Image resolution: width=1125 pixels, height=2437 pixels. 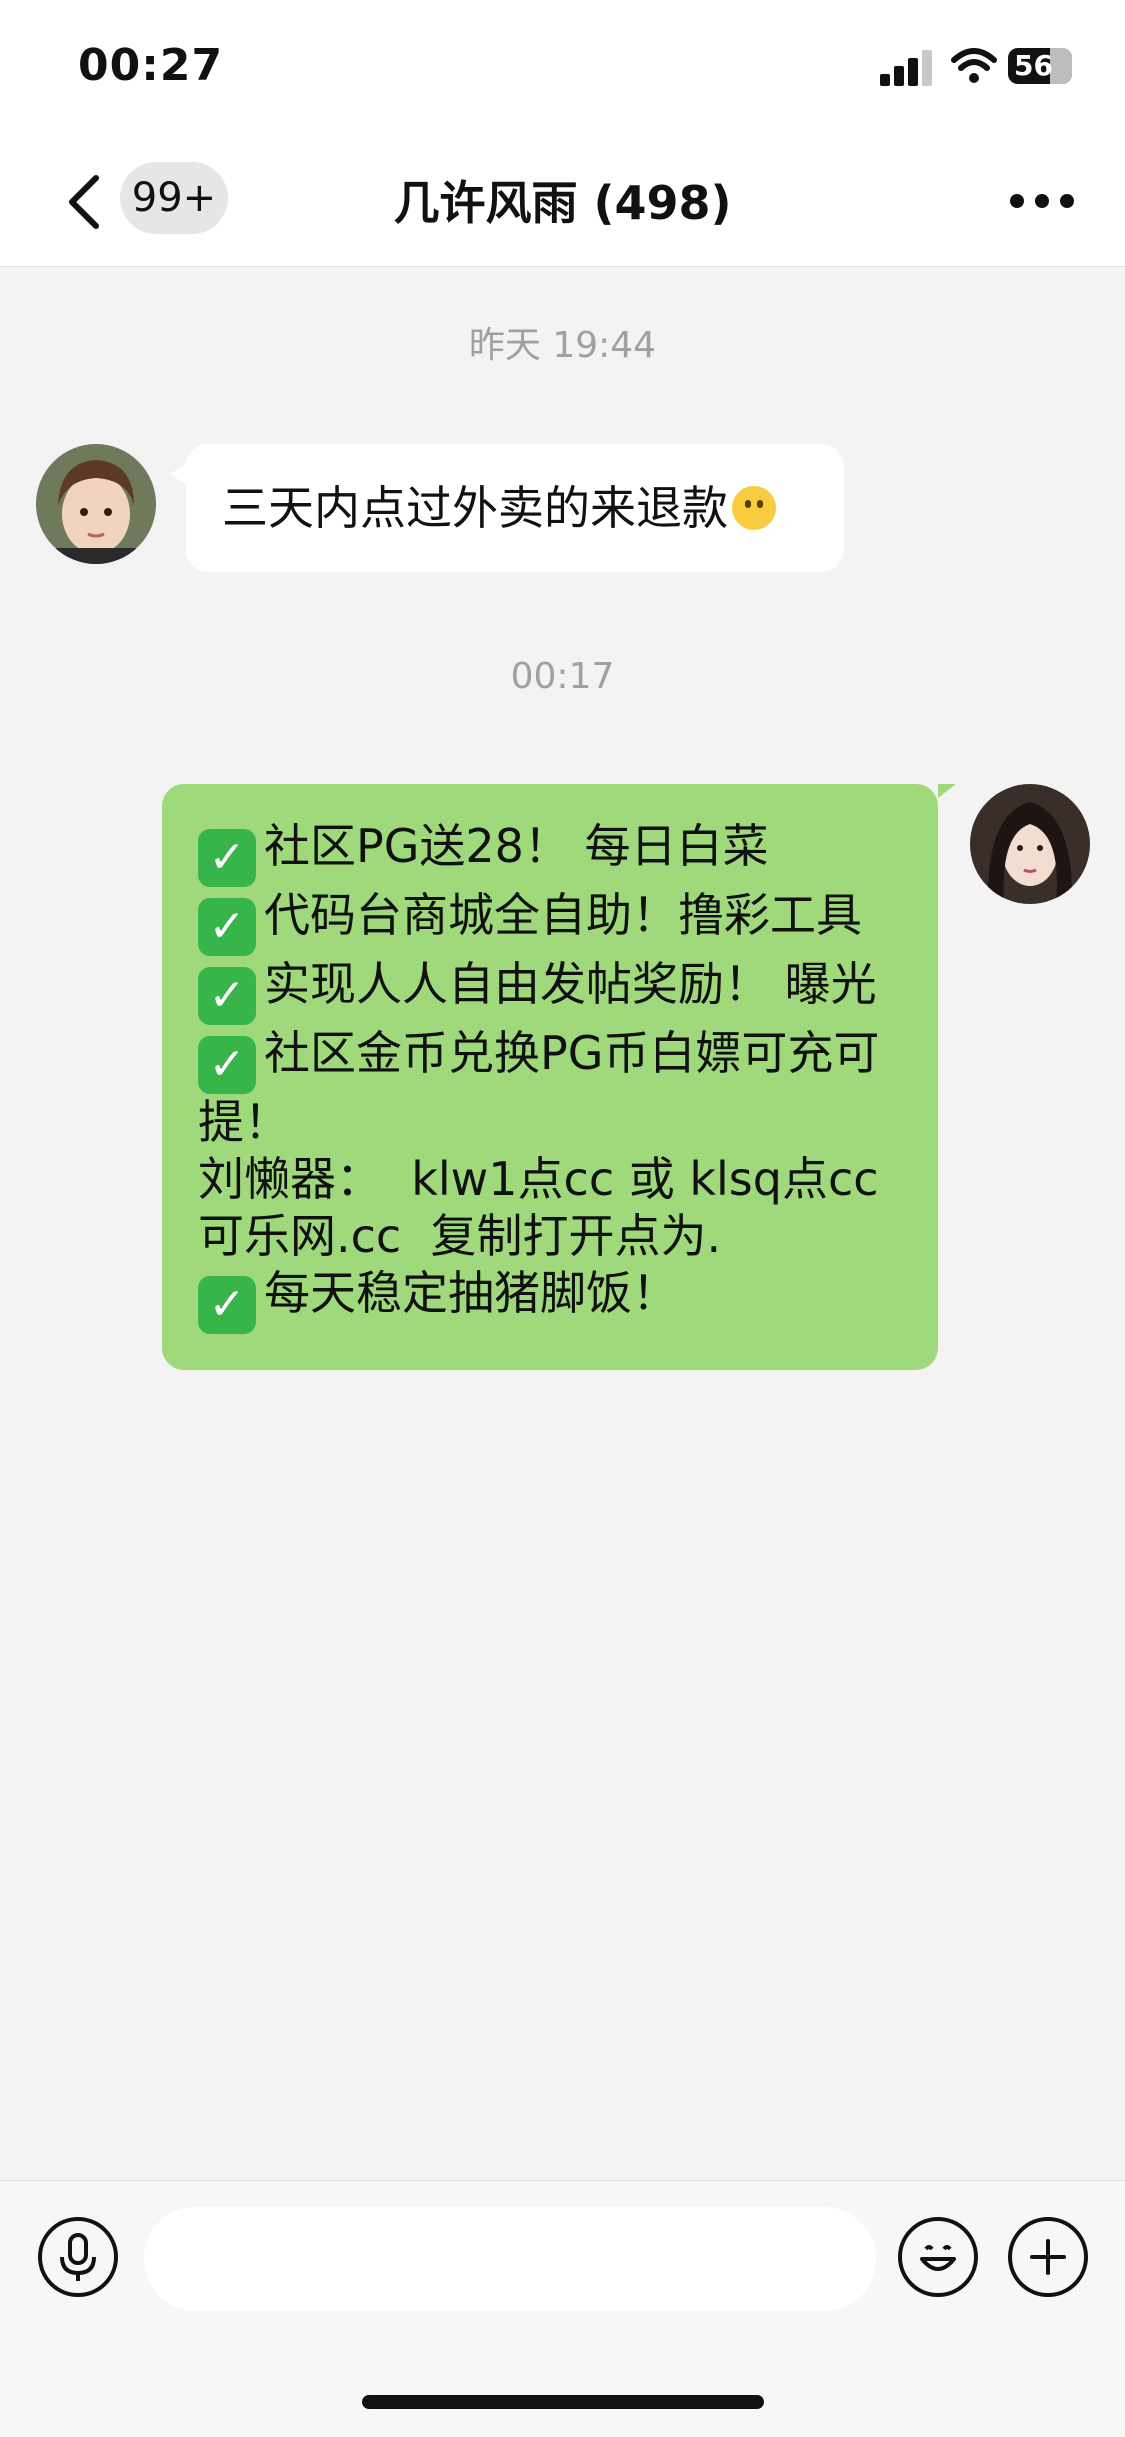 What do you see at coordinates (510, 2259) in the screenshot?
I see `message-input` at bounding box center [510, 2259].